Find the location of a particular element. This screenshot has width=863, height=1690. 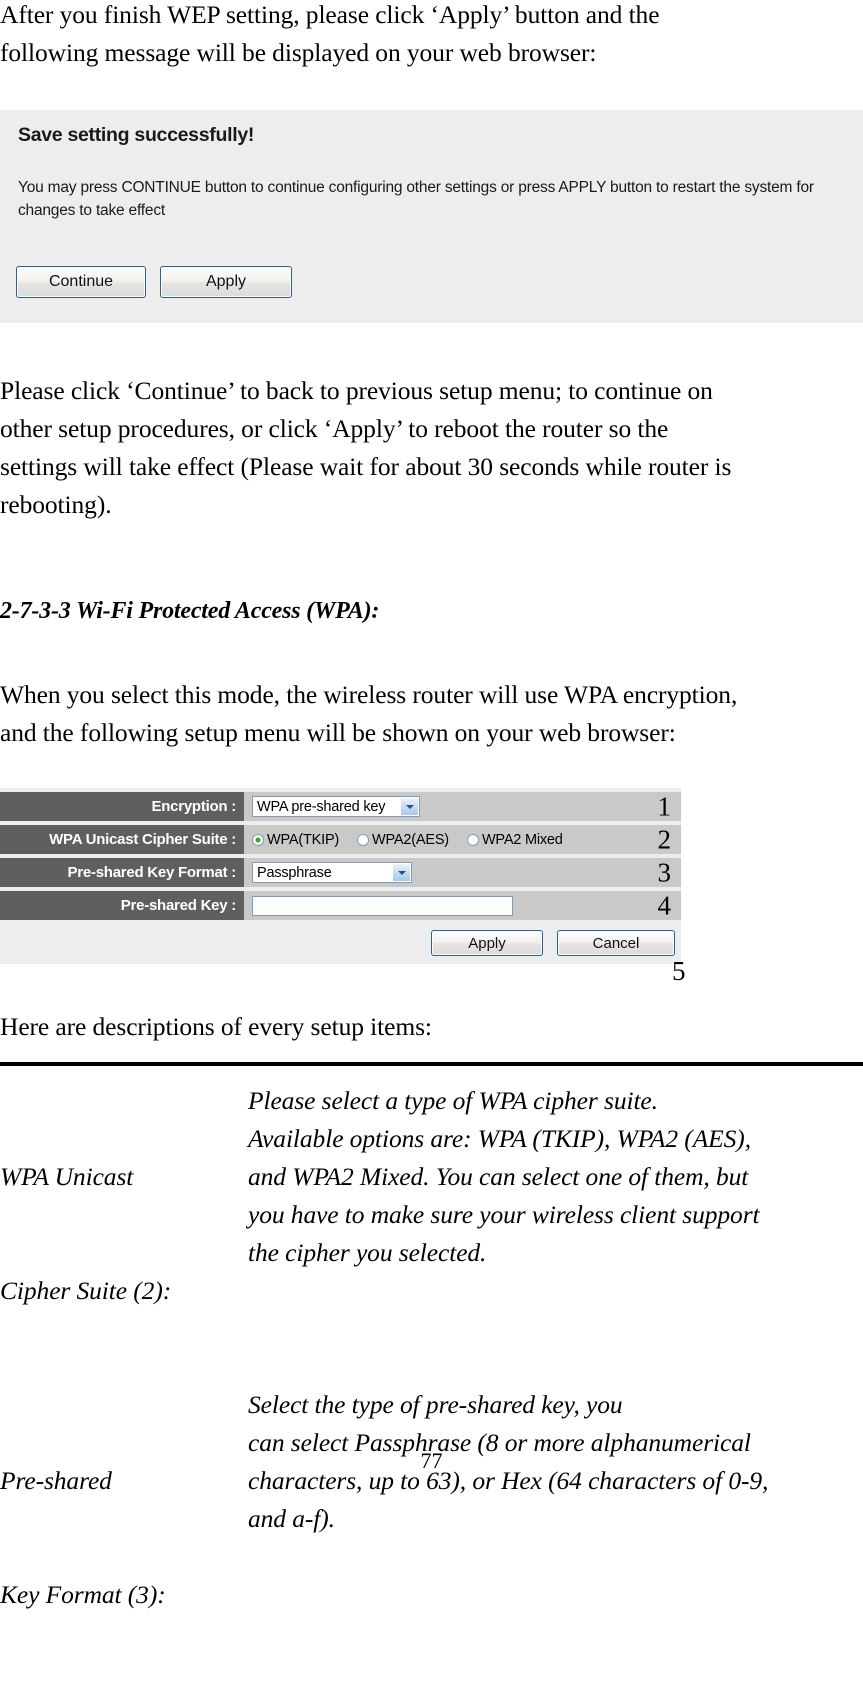

description-term: WPA Unicast Cipher Suite (2): is located at coordinates (124, 1234).